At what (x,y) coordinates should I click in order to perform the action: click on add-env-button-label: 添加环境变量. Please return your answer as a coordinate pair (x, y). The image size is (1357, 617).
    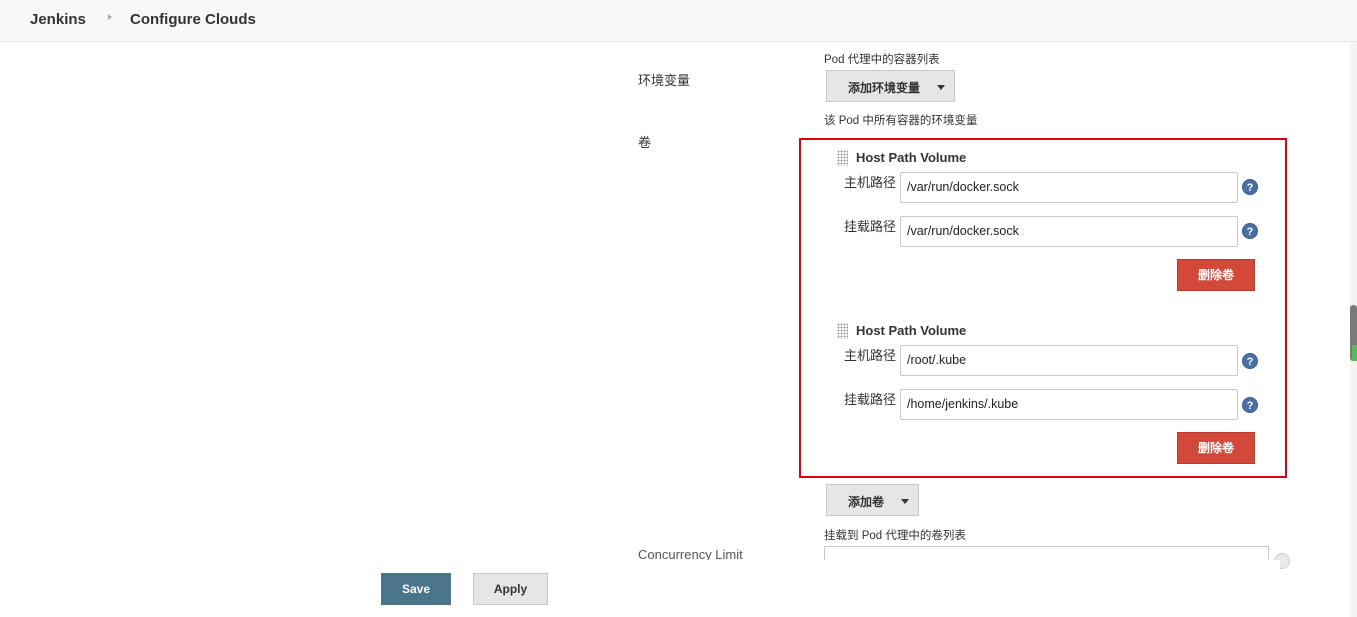
    Looking at the image, I should click on (884, 88).